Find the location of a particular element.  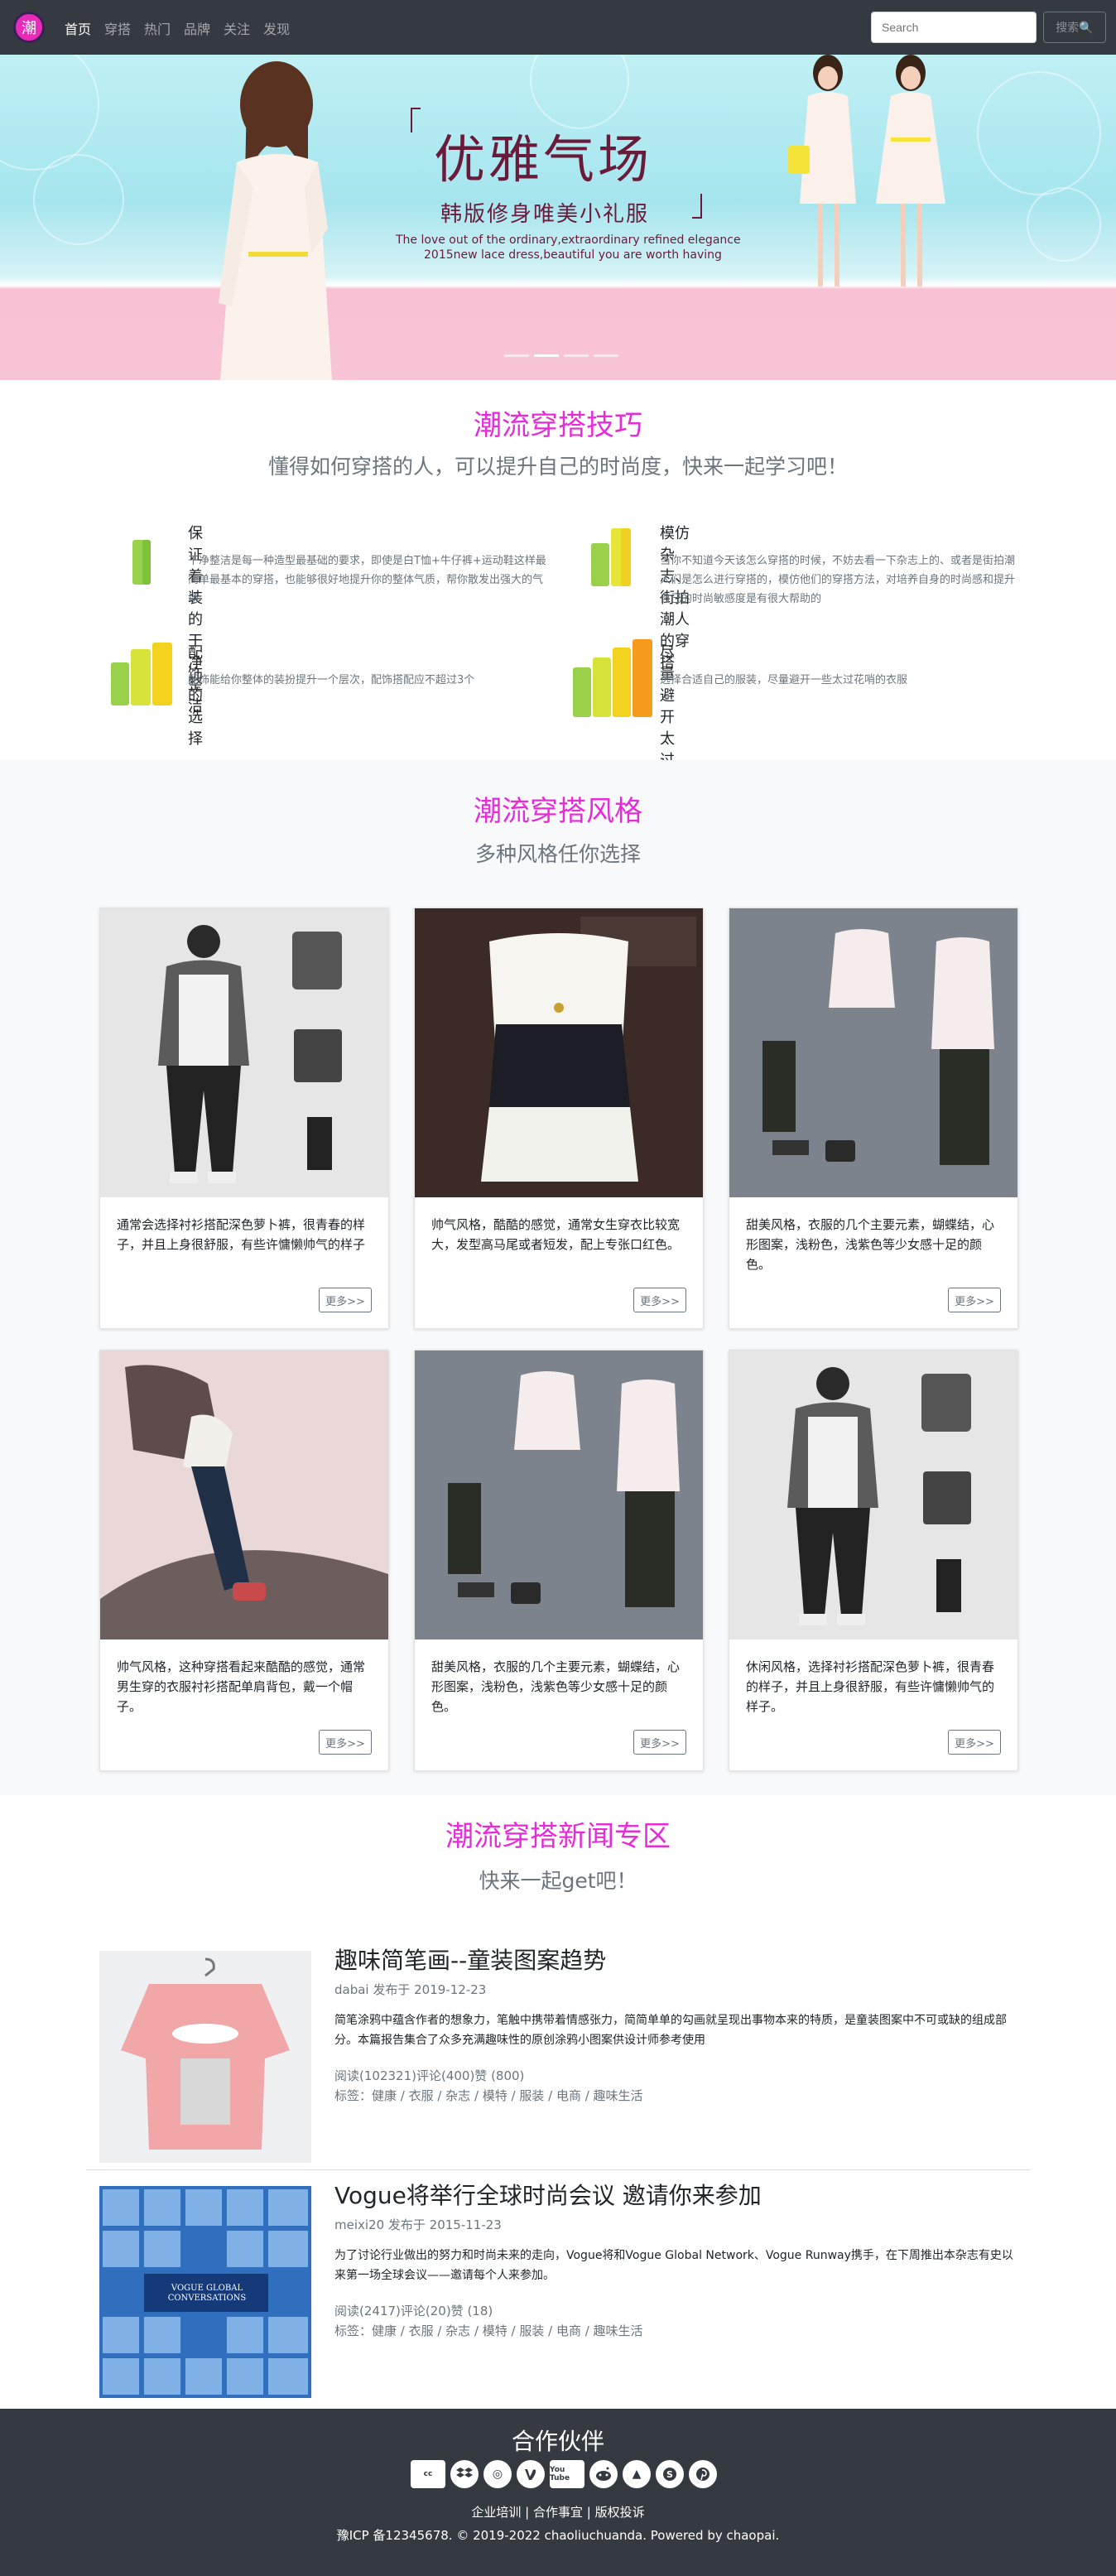

banner-subtitle: 韩版修身唯美小礼服 is located at coordinates (545, 214).